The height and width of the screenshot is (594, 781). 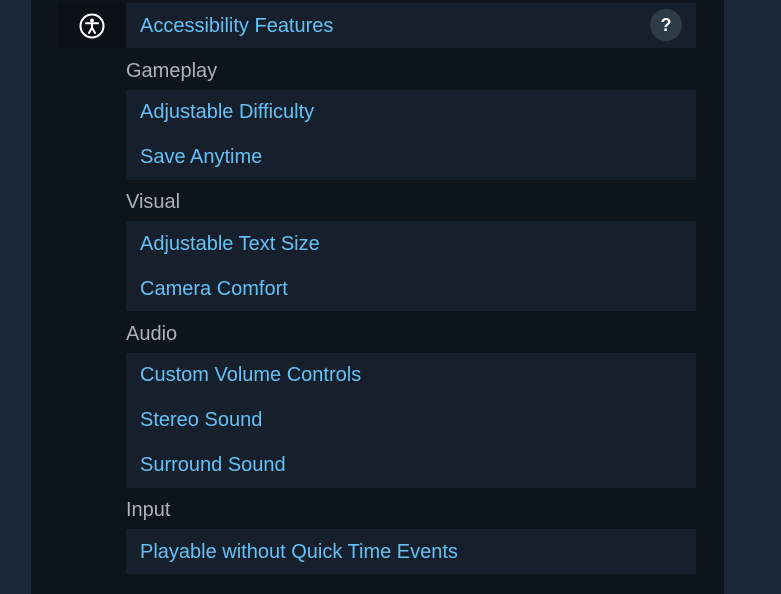 I want to click on group-input: Input Playable without Quick Time Events, so click(x=411, y=536).